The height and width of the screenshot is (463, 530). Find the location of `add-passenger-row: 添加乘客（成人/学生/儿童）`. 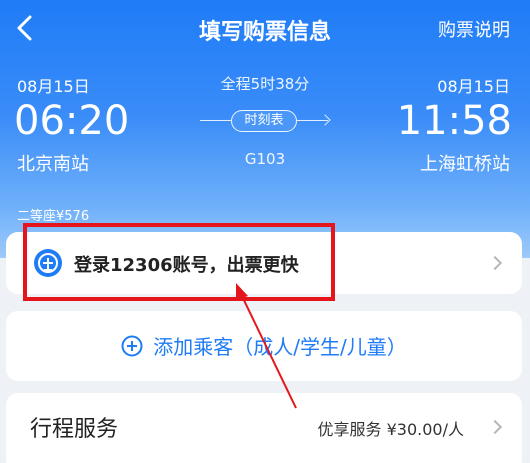

add-passenger-row: 添加乘客（成人/学生/儿童） is located at coordinates (264, 345).